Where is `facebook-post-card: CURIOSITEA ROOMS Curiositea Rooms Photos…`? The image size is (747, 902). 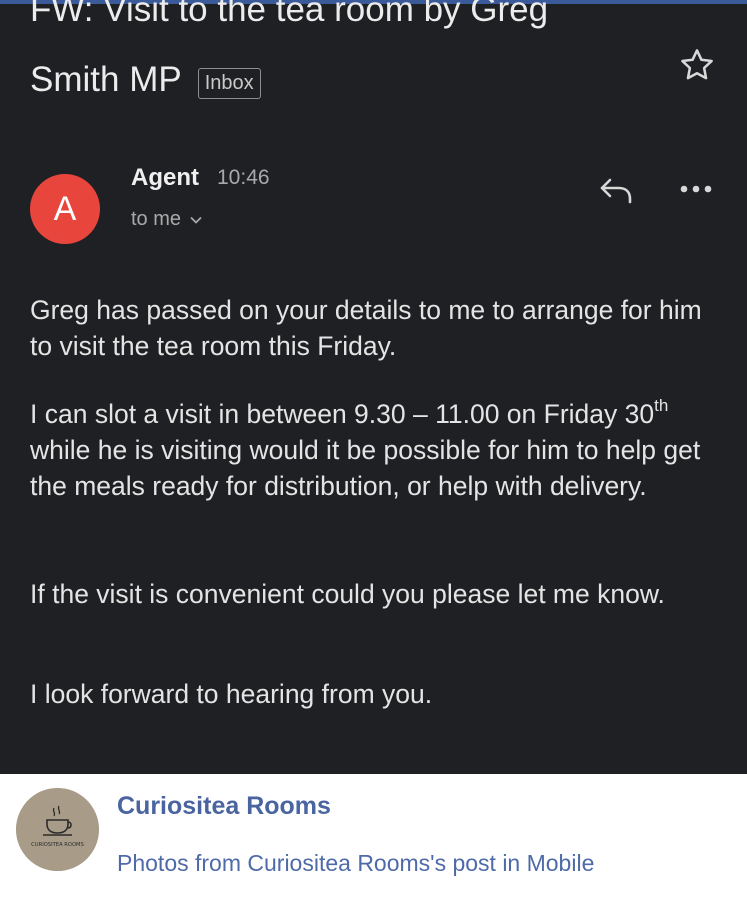
facebook-post-card: CURIOSITEA ROOMS Curiositea Rooms Photos… is located at coordinates (373, 838).